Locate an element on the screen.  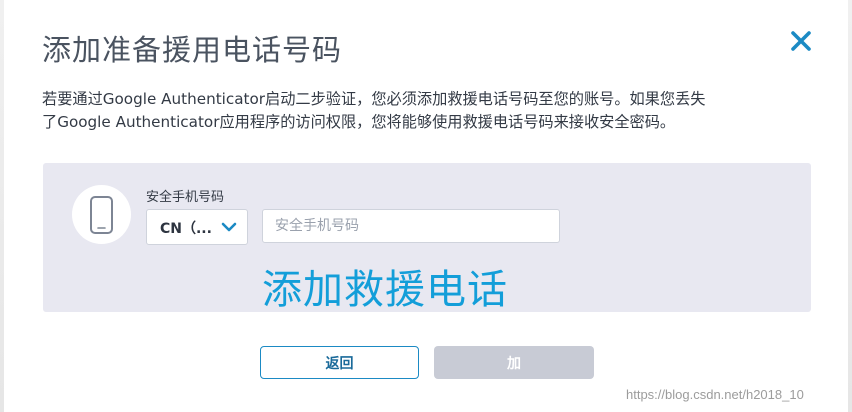
backdrop-edge-left is located at coordinates (2, 206).